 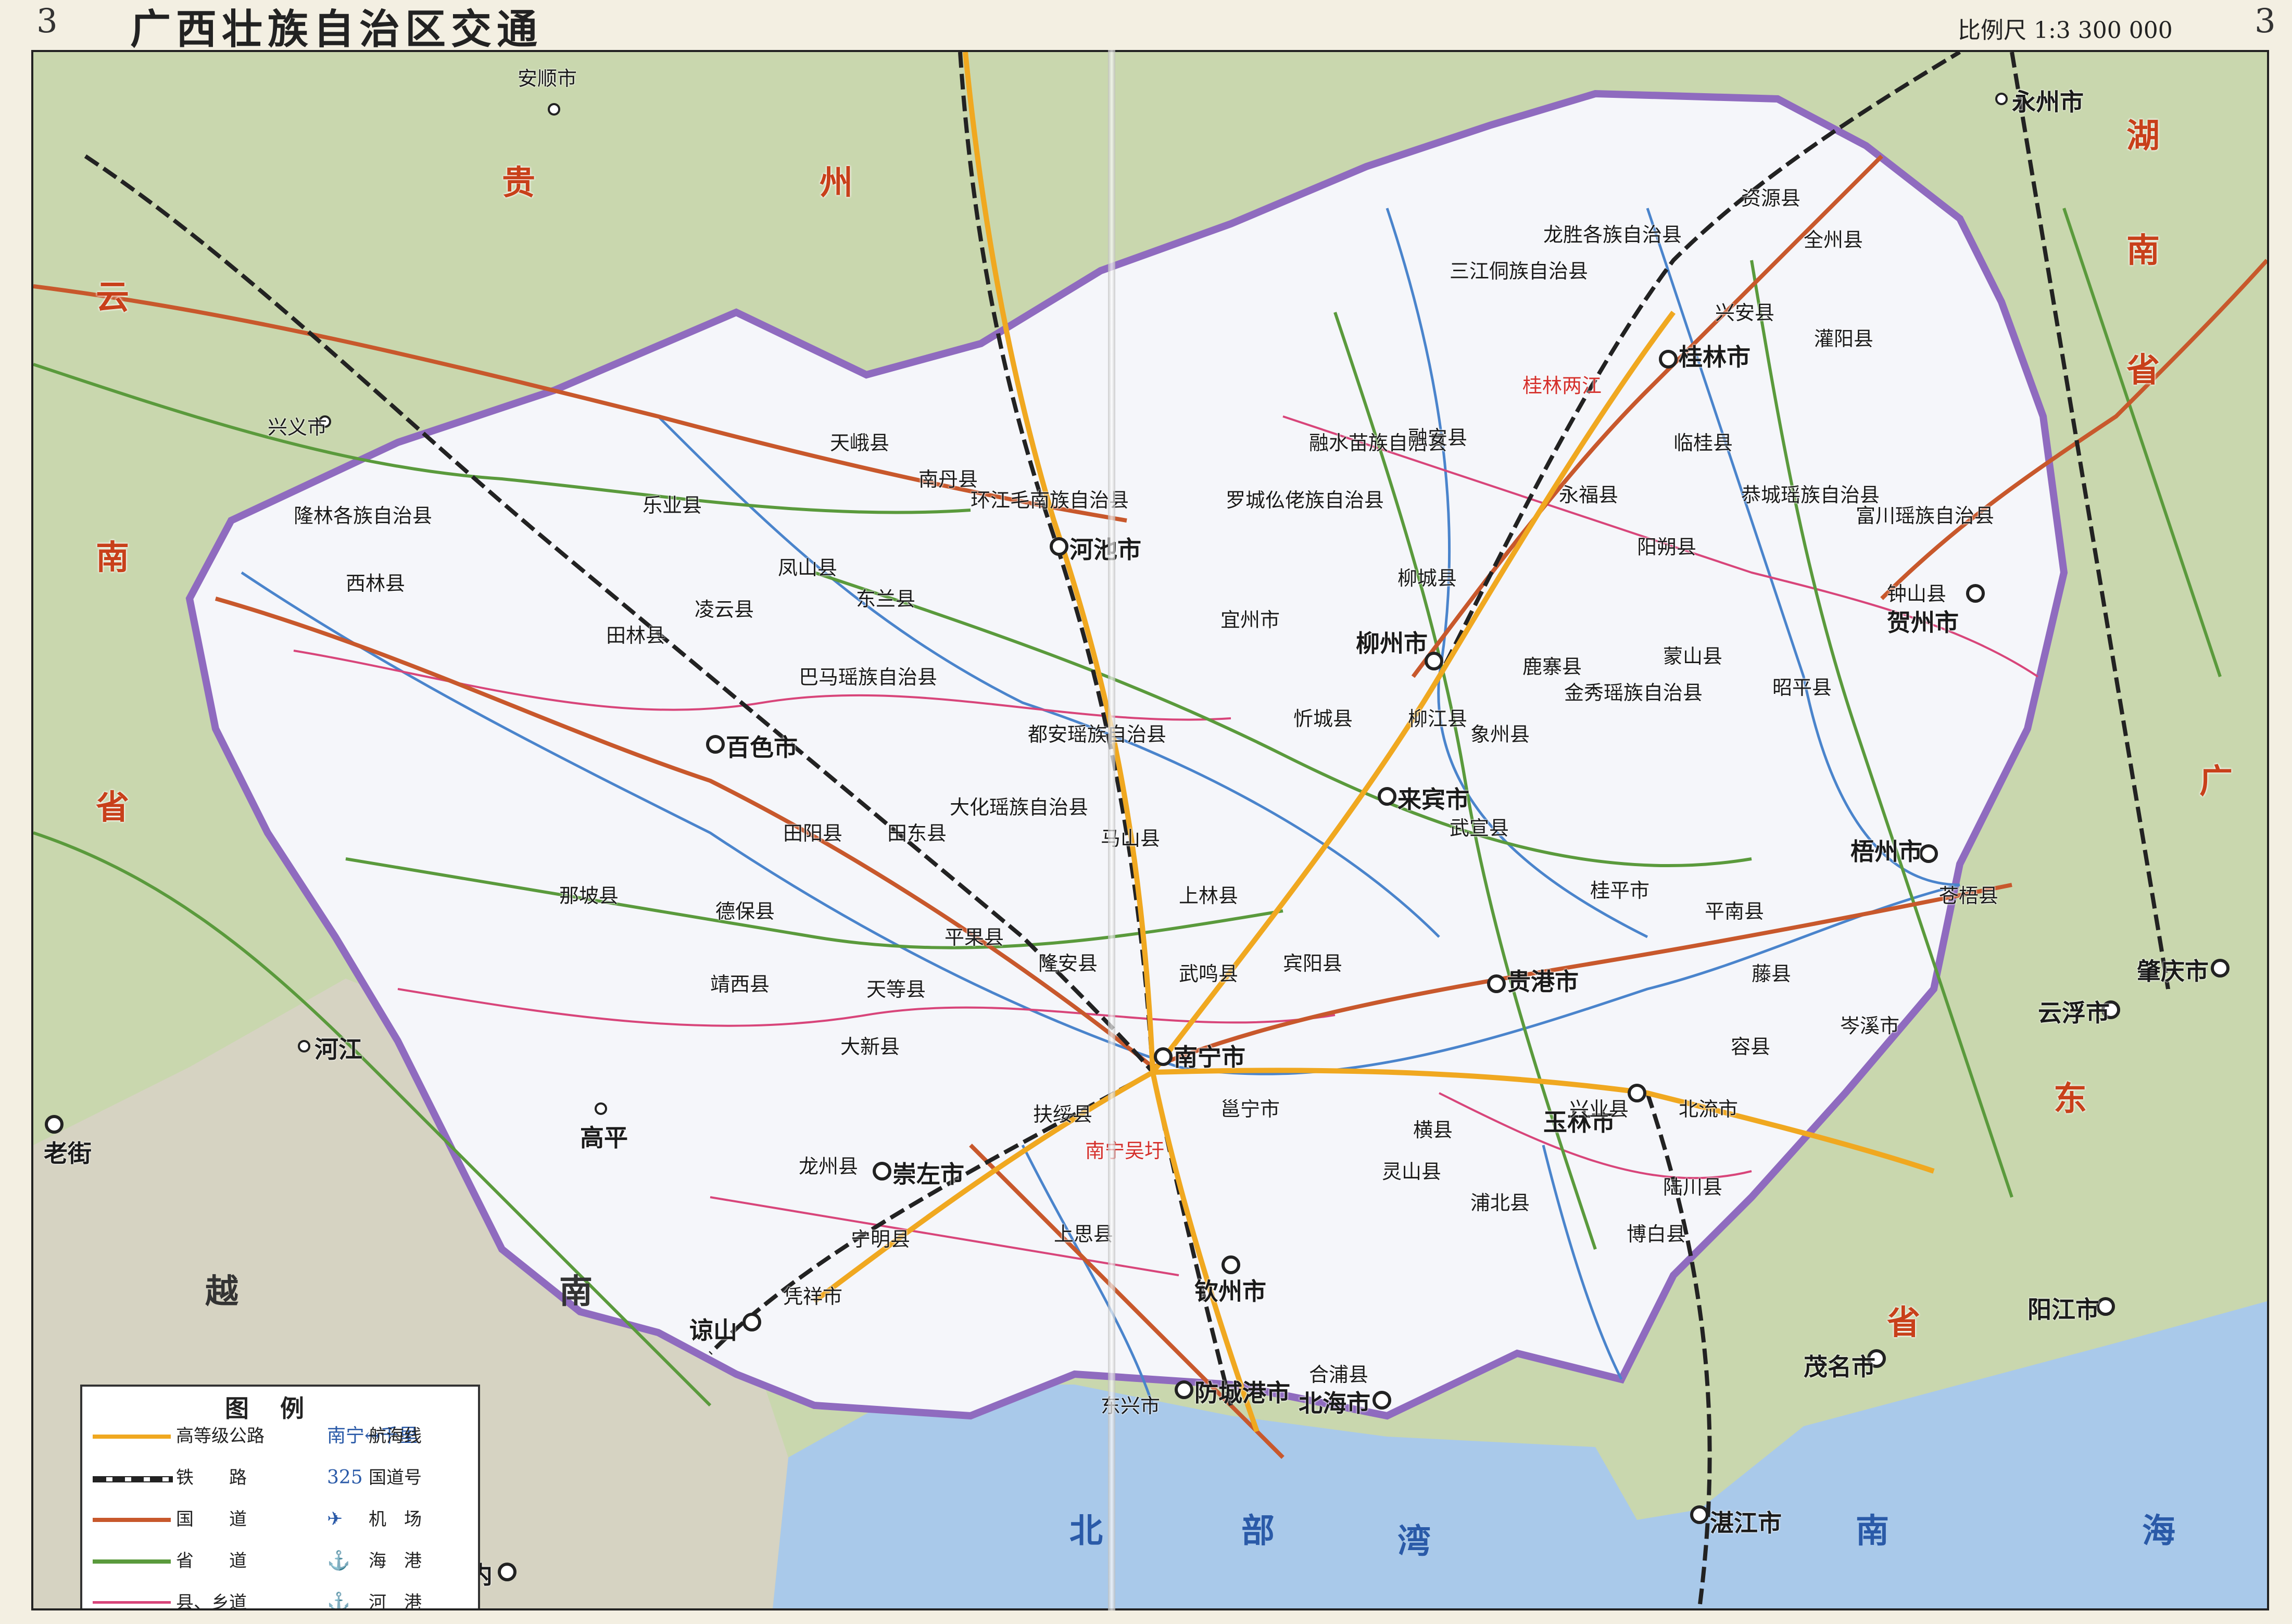 I want to click on county-label: 田东县, so click(x=917, y=832).